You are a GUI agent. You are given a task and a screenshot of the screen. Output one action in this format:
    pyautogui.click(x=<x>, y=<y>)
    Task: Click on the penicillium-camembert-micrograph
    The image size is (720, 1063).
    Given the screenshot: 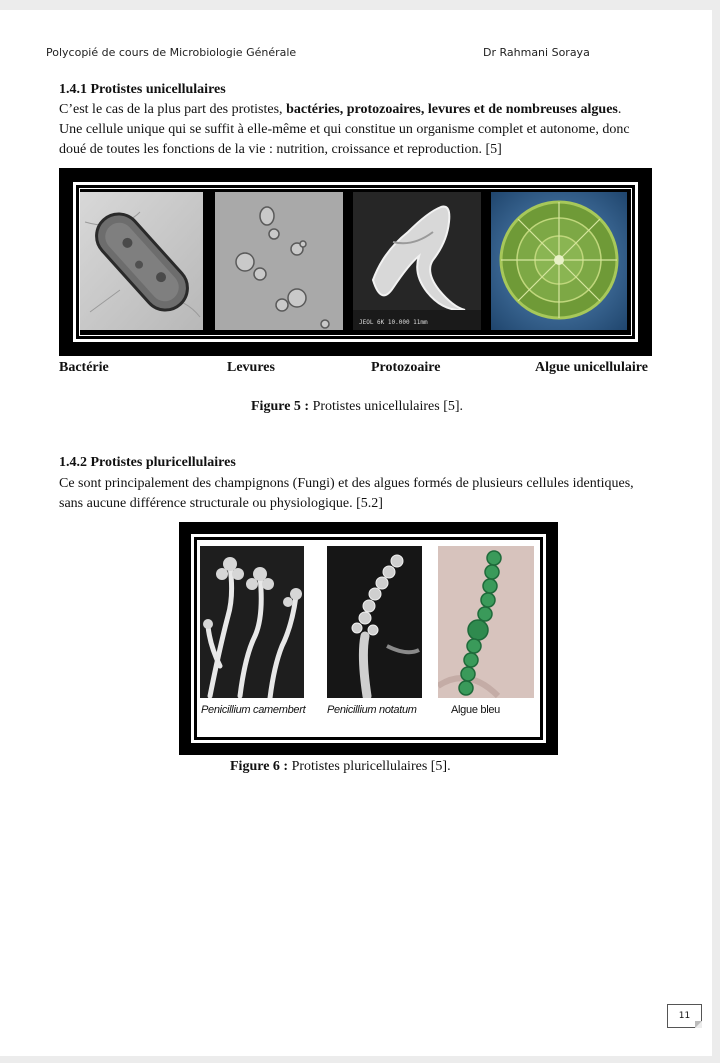 What is the action you would take?
    pyautogui.click(x=252, y=622)
    